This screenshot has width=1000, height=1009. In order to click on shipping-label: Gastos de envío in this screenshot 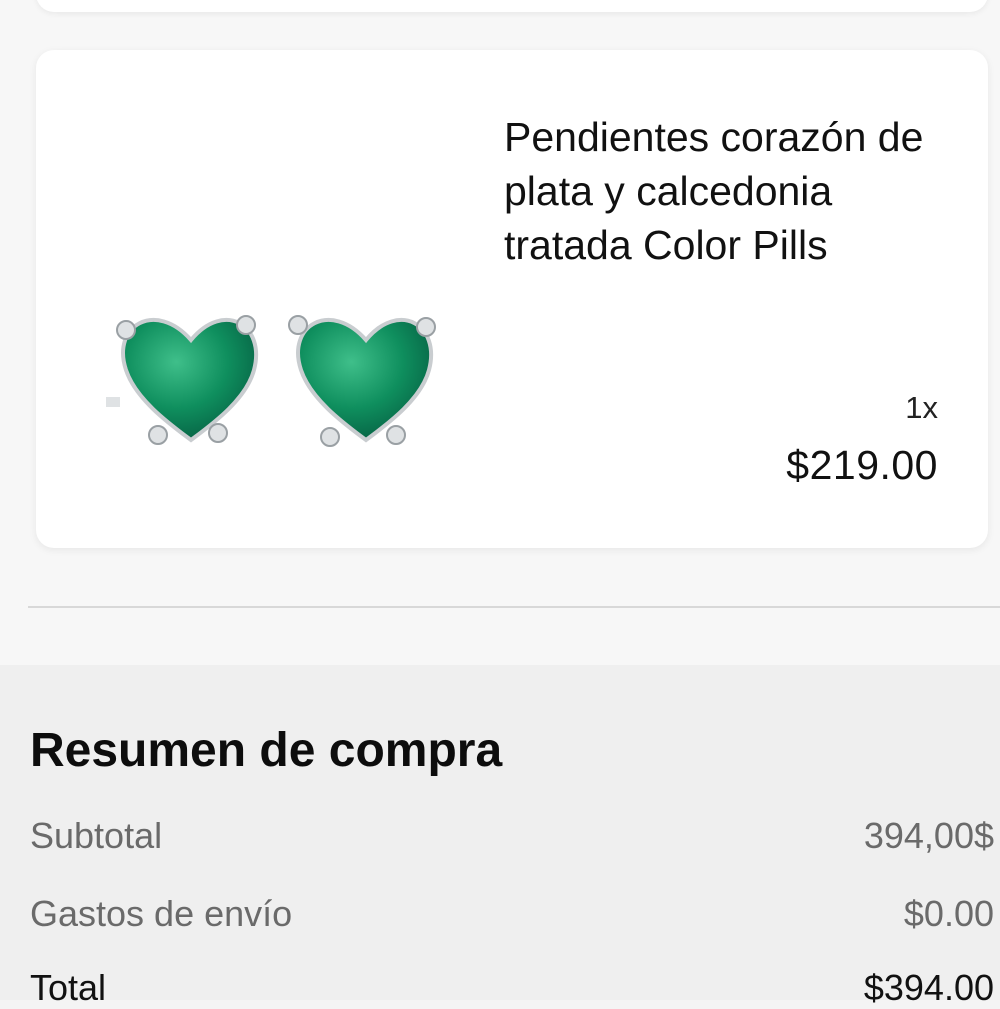, I will do `click(161, 913)`.